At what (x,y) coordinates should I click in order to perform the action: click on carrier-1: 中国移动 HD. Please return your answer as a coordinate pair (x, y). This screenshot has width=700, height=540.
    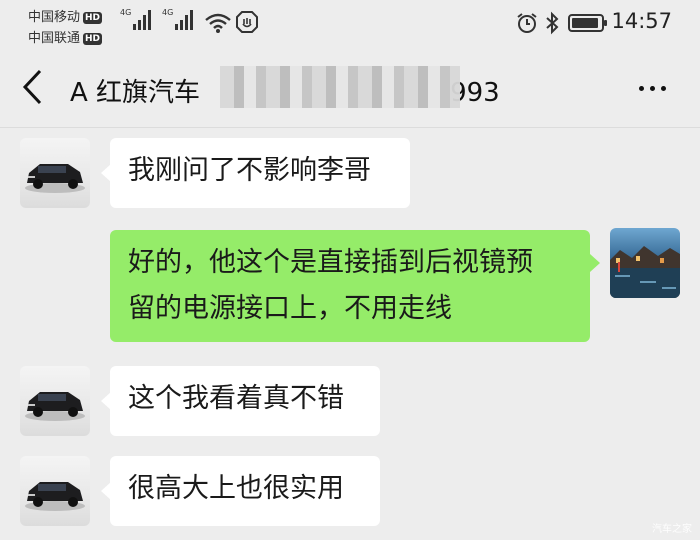
    Looking at the image, I should click on (65, 15).